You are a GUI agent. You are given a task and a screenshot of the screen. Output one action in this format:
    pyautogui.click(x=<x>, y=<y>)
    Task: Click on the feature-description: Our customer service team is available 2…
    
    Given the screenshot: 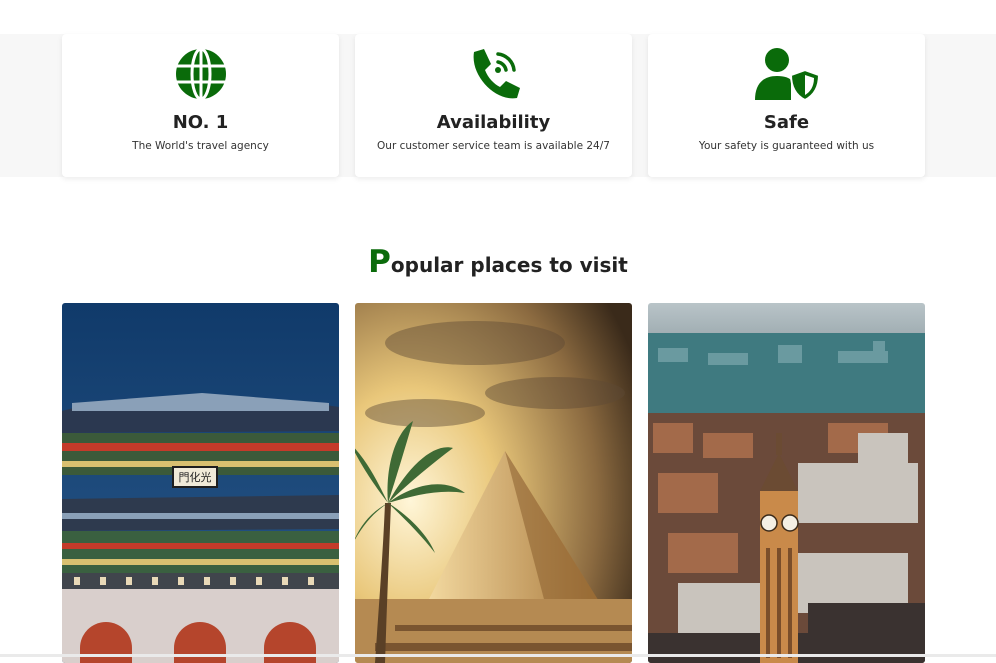 What is the action you would take?
    pyautogui.click(x=493, y=146)
    